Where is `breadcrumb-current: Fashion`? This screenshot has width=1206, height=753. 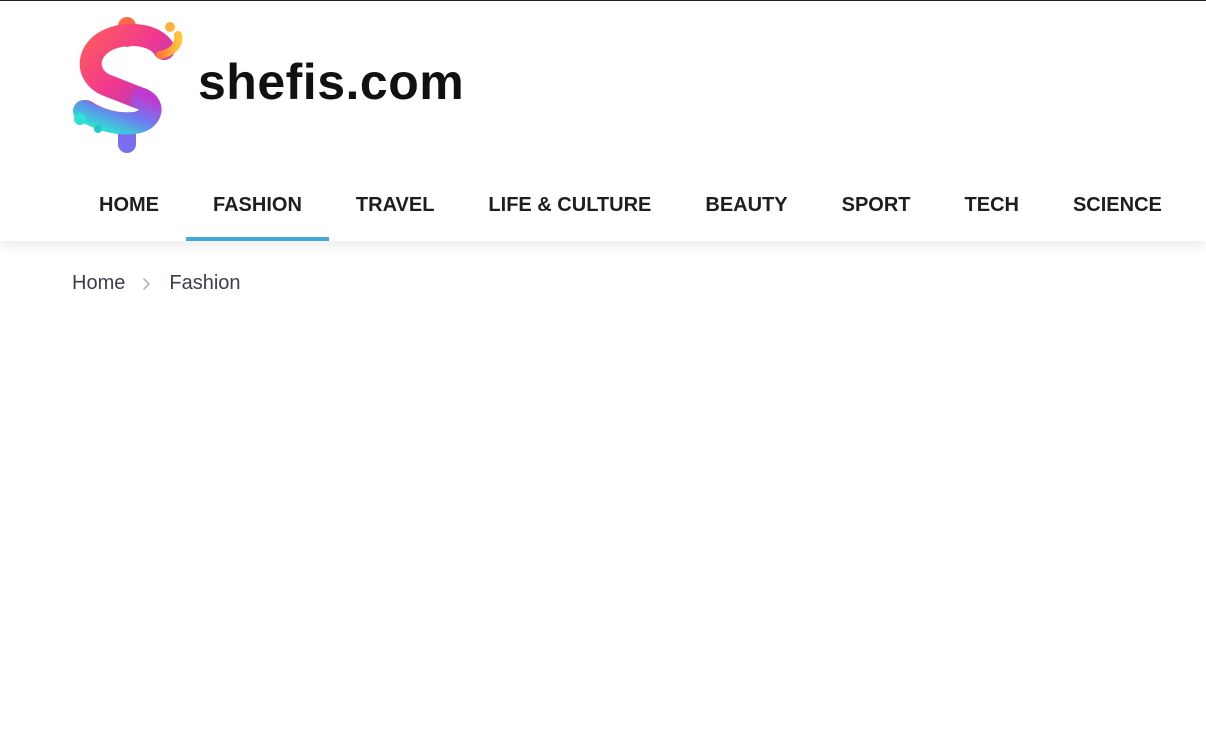 breadcrumb-current: Fashion is located at coordinates (205, 283).